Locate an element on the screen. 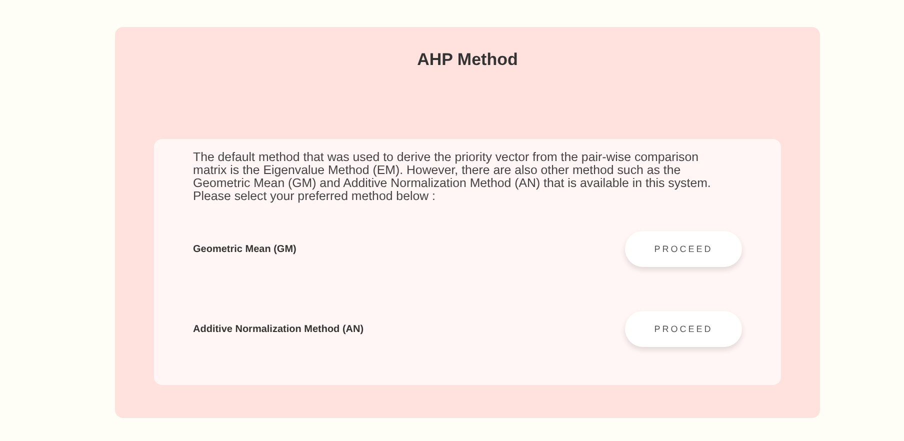  method-label: Additive Normalization Method (AN) is located at coordinates (278, 329).